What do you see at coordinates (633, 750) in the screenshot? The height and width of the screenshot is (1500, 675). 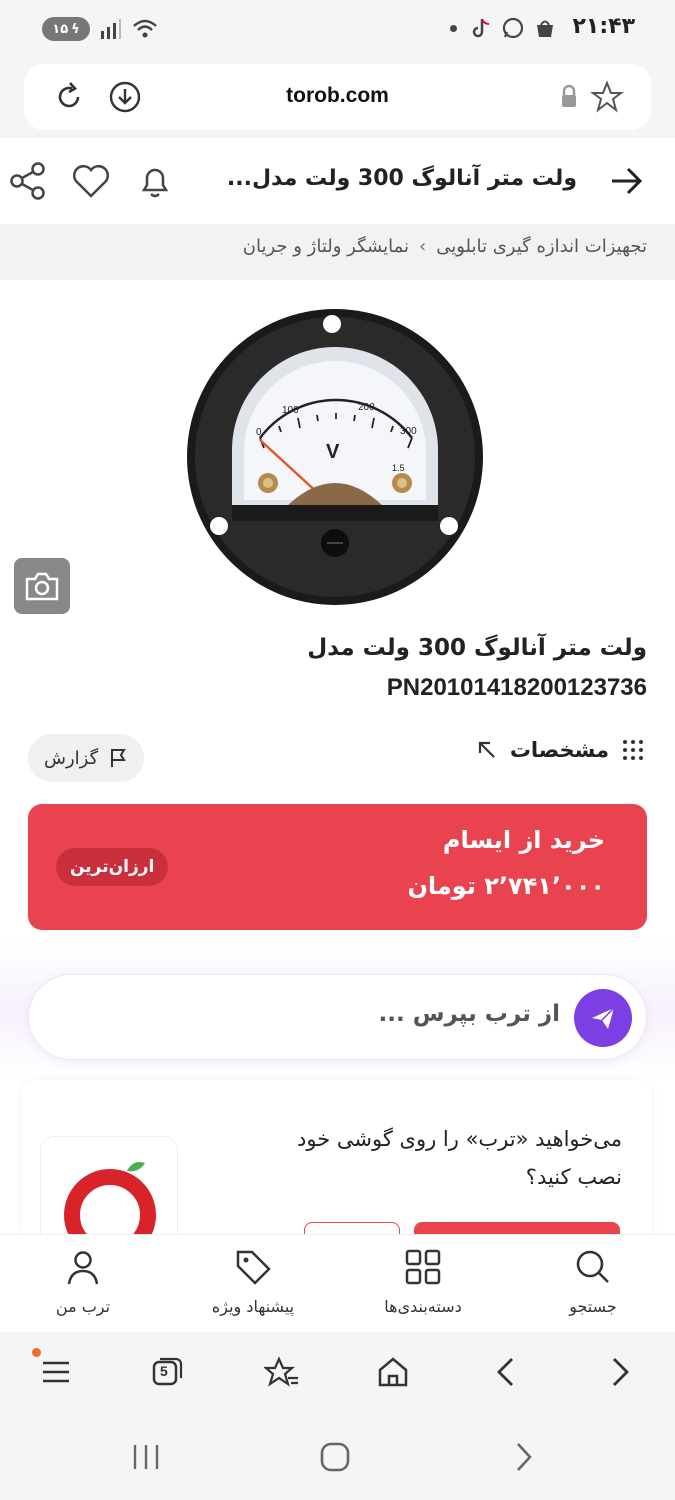 I see `grid-dots-icon` at bounding box center [633, 750].